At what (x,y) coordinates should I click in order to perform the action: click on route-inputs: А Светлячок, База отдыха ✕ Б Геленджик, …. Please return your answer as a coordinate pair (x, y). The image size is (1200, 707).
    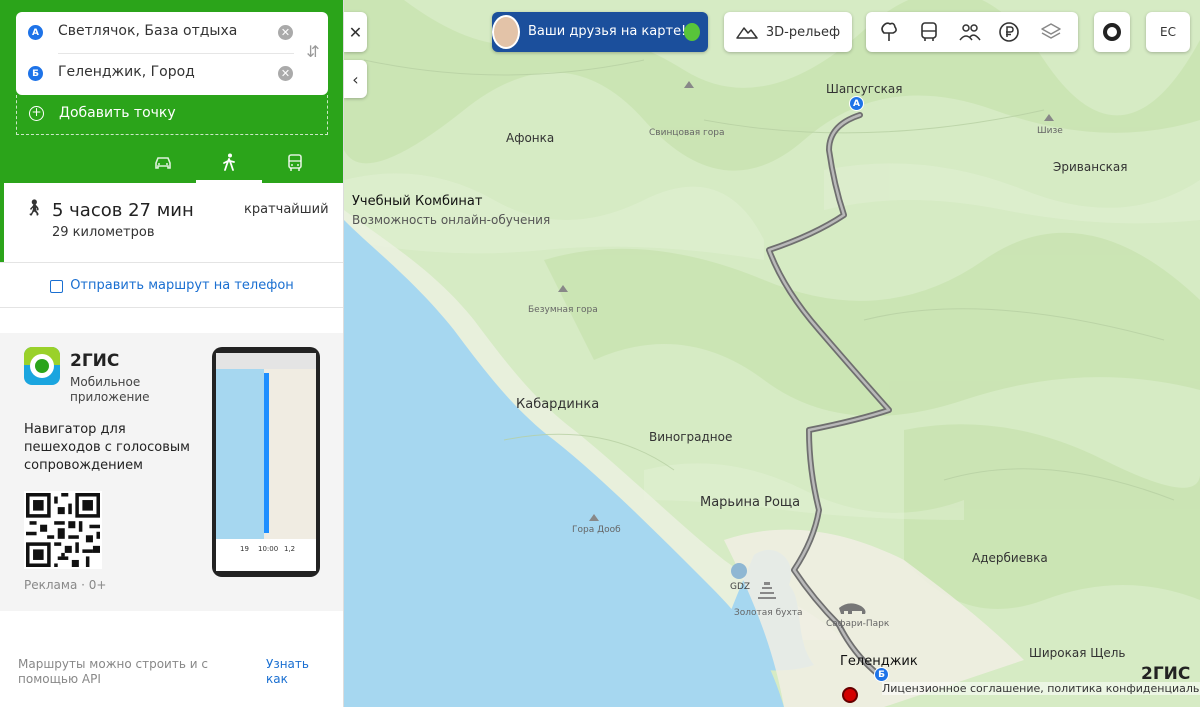
    Looking at the image, I should click on (172, 53).